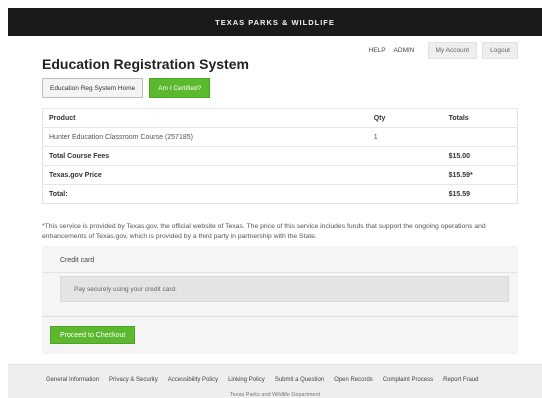 The image size is (542, 398). I want to click on footer-link-linking-policy: Linking Policy, so click(246, 380).